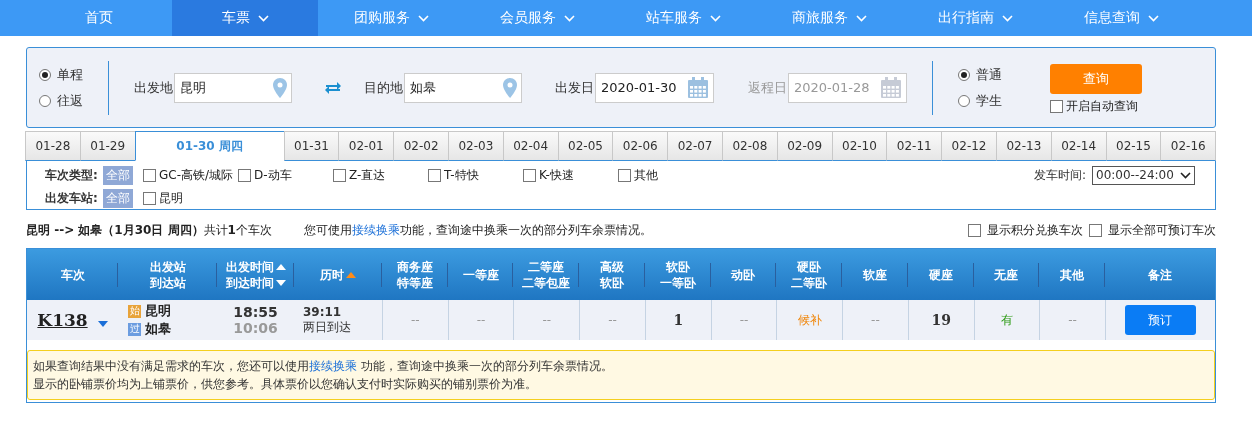  What do you see at coordinates (70, 74) in the screenshot?
I see `radio-label: 单程` at bounding box center [70, 74].